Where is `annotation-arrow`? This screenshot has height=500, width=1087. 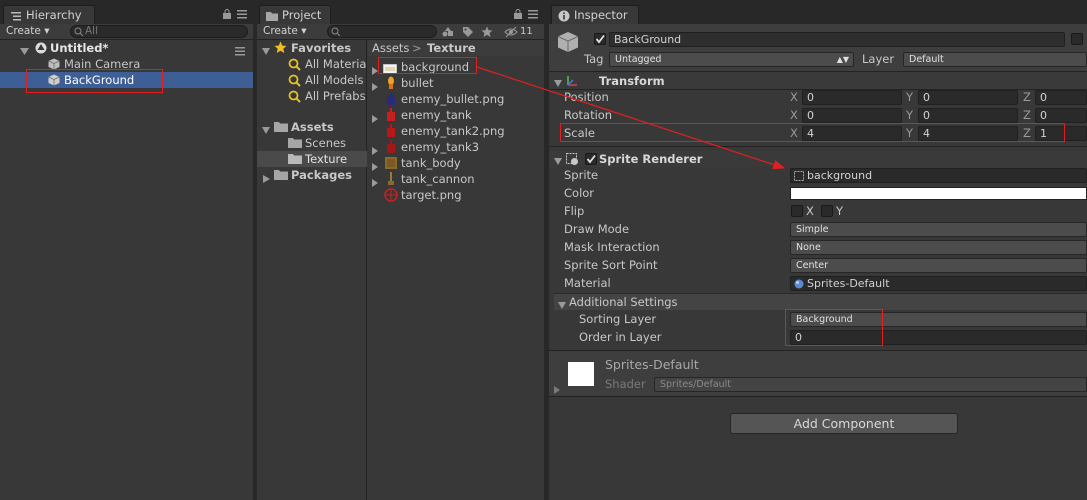
annotation-arrow is located at coordinates (631, 118).